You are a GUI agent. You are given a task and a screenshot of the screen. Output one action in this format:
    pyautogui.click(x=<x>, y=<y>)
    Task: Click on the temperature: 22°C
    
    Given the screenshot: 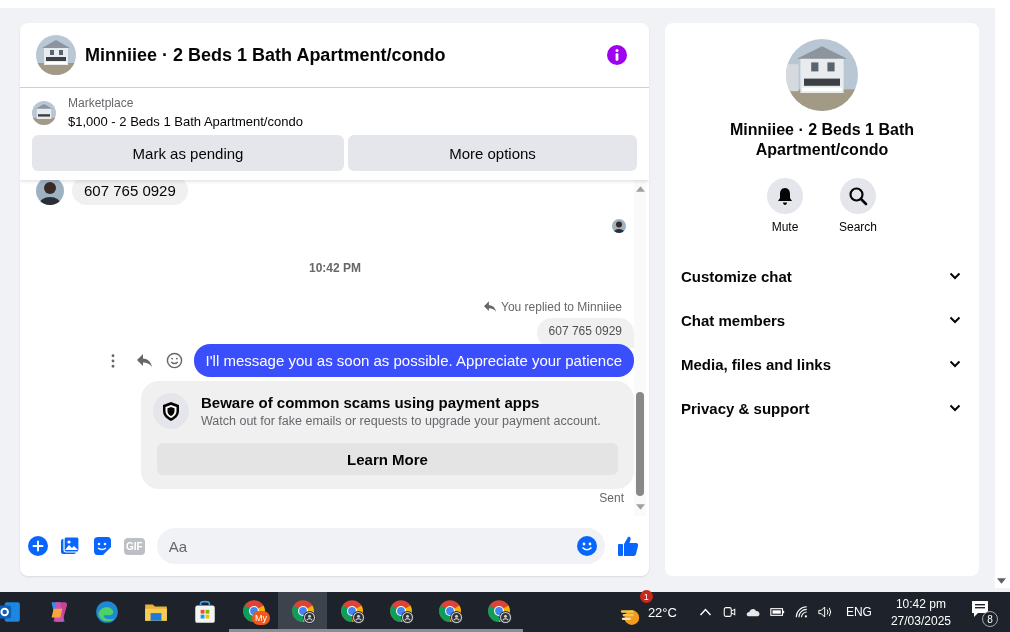 What is the action you would take?
    pyautogui.click(x=662, y=612)
    